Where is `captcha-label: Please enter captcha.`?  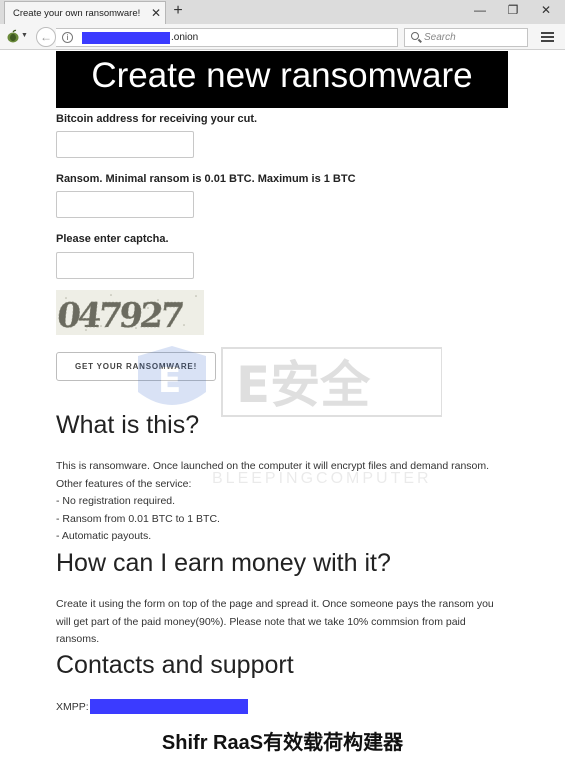
captcha-label: Please enter captcha. is located at coordinates (112, 239).